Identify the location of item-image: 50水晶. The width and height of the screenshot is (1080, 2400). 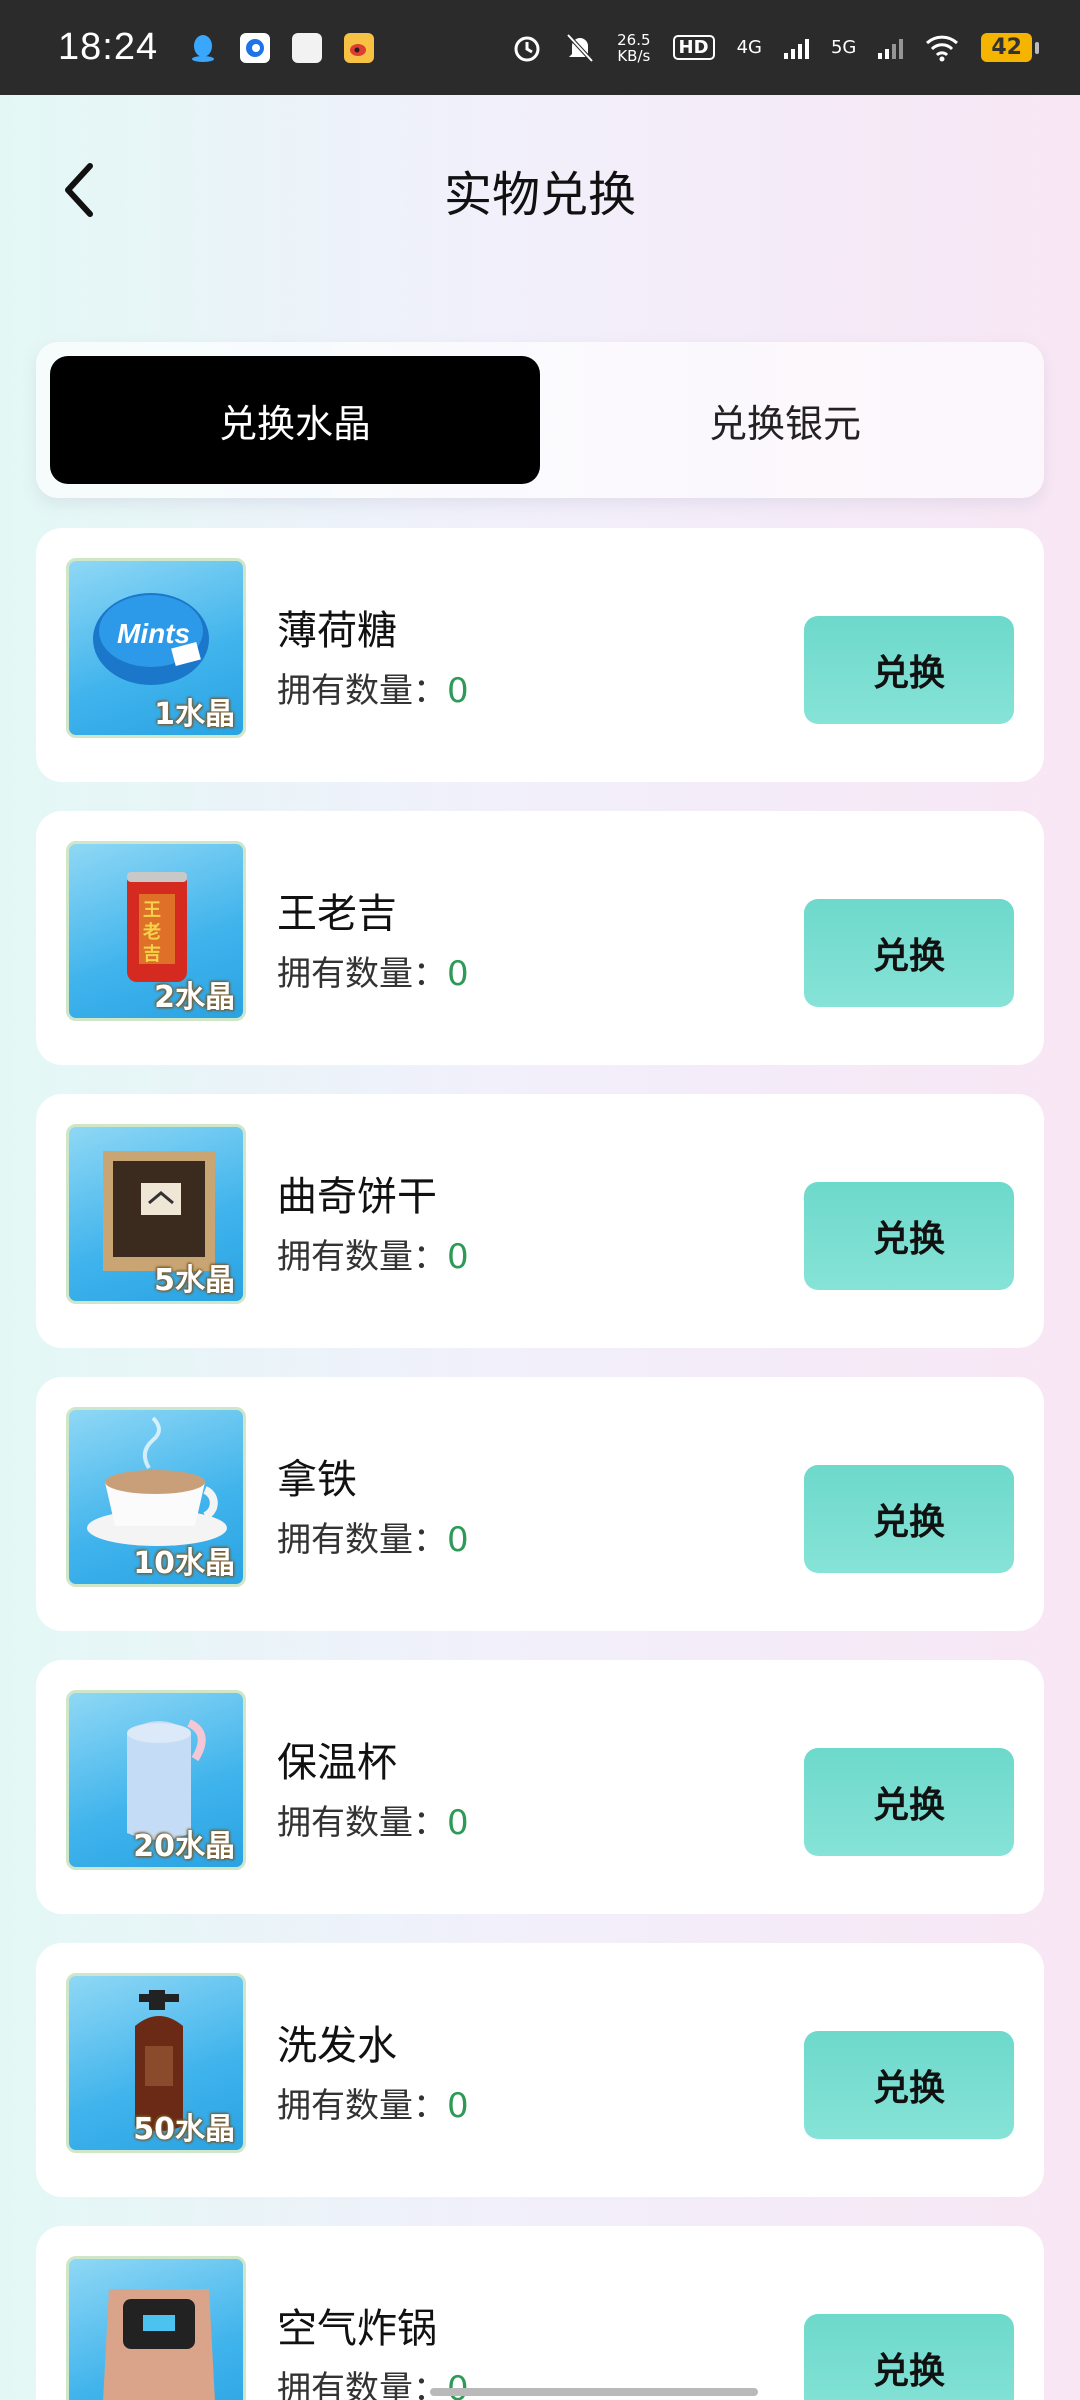
(156, 2063).